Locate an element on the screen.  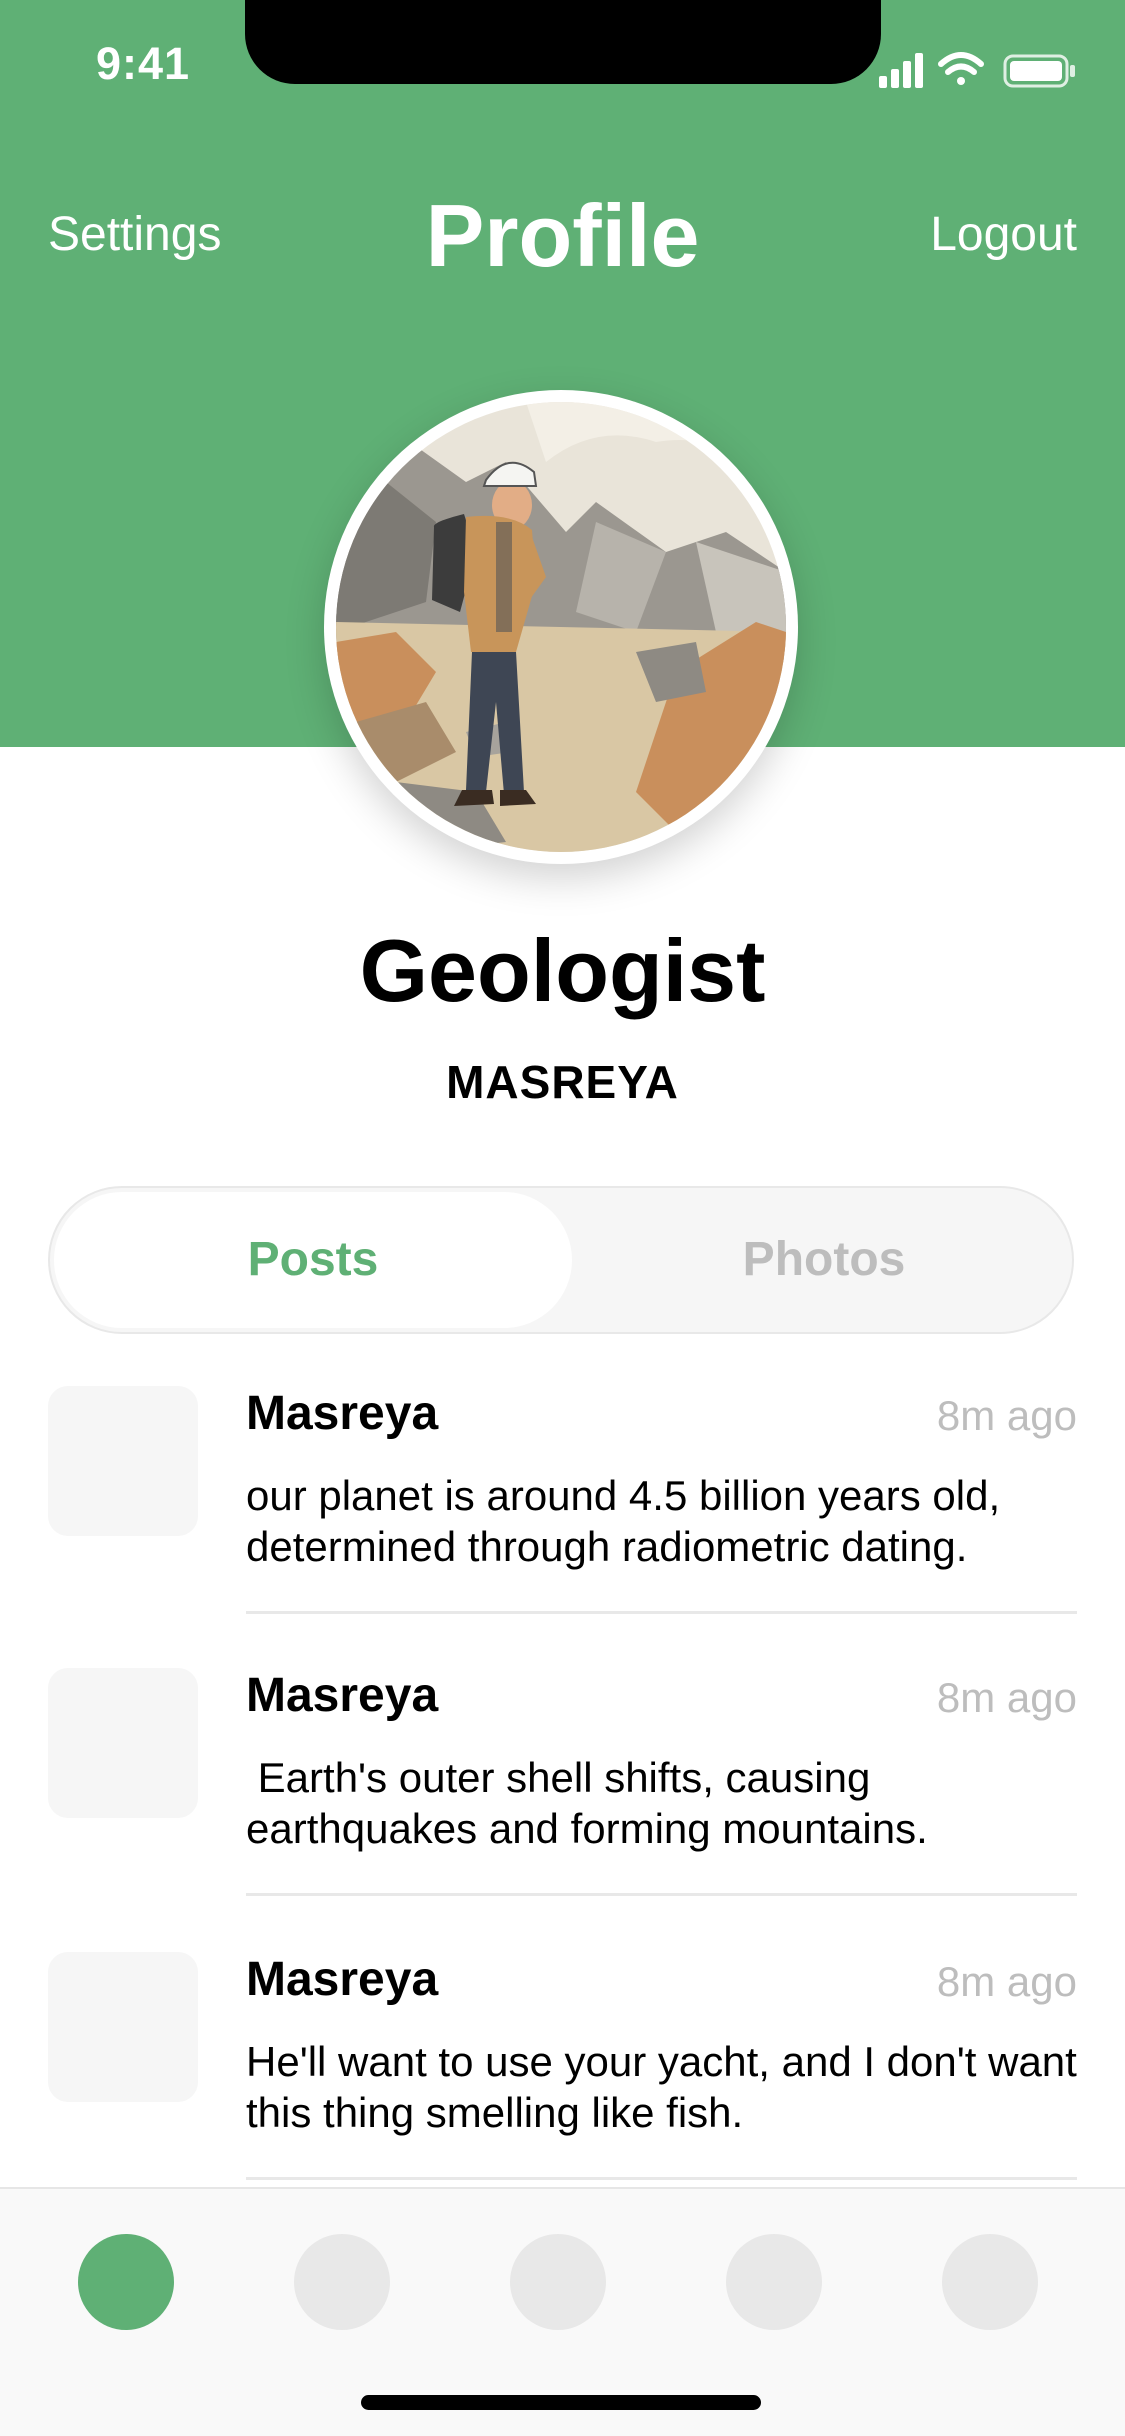
profile-name: Geologist is located at coordinates (562, 970).